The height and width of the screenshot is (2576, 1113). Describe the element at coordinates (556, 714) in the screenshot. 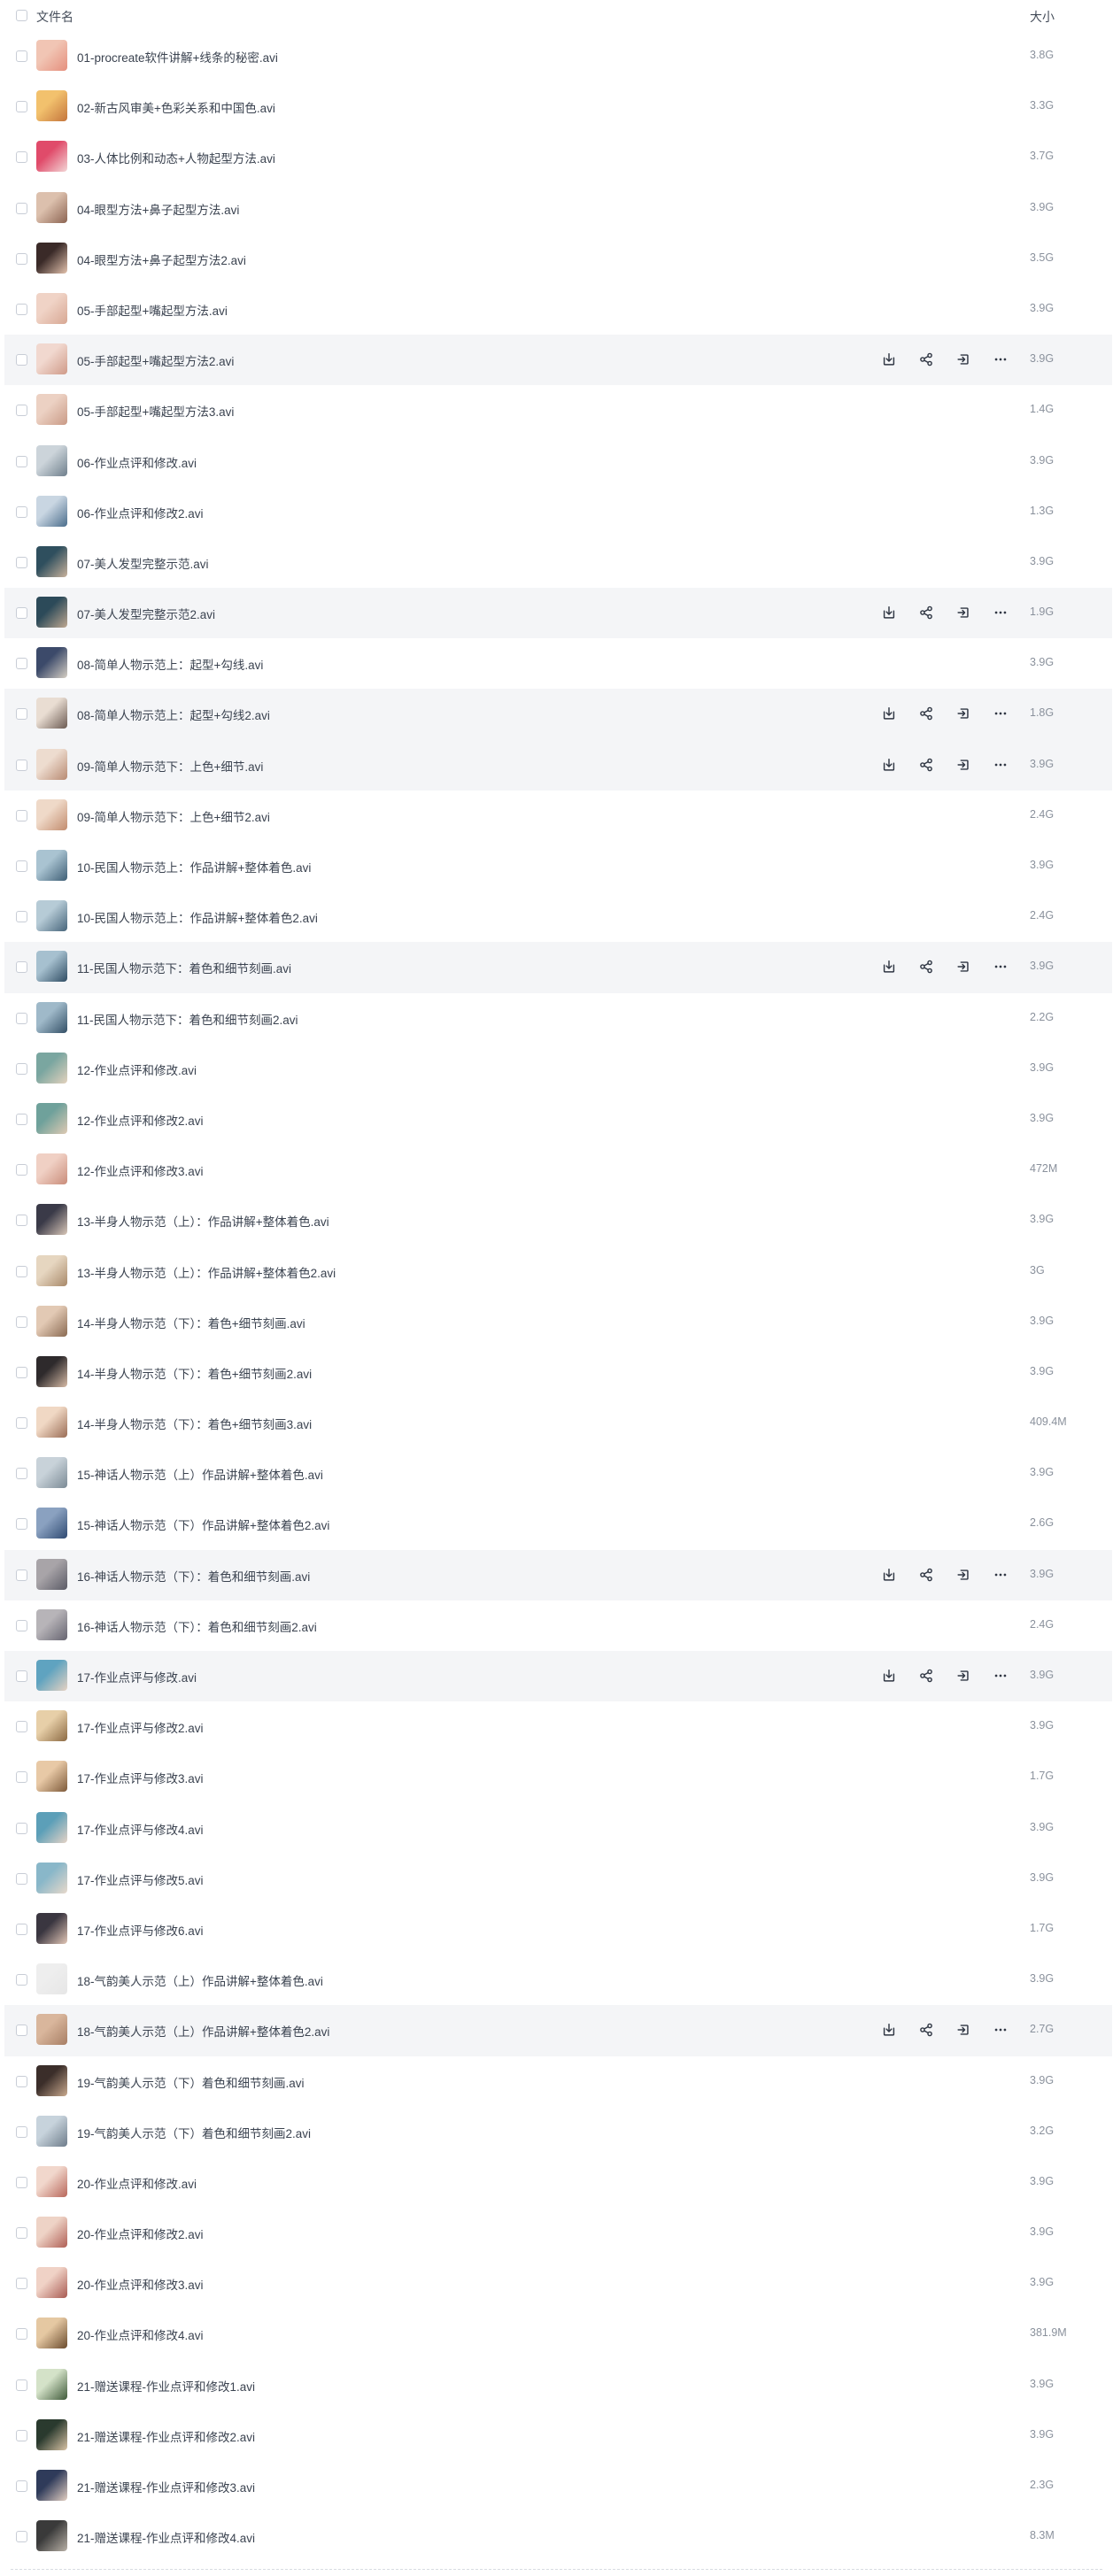

I see `file-row: 08-简单人物示范上：起型+勾线2.avi 1.8G` at that location.